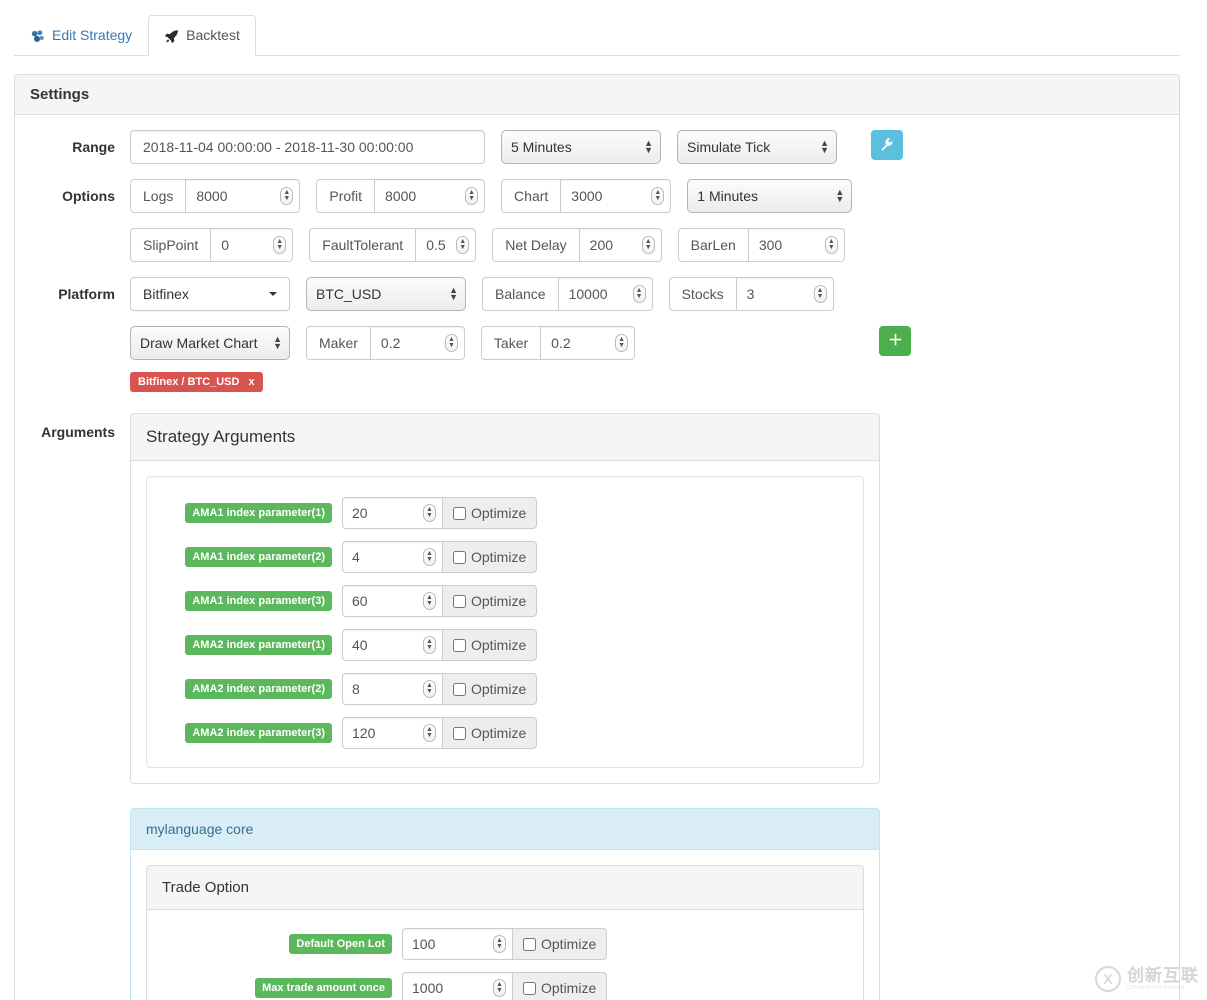 This screenshot has height=1000, width=1207. I want to click on range-input-slot, so click(307, 147).